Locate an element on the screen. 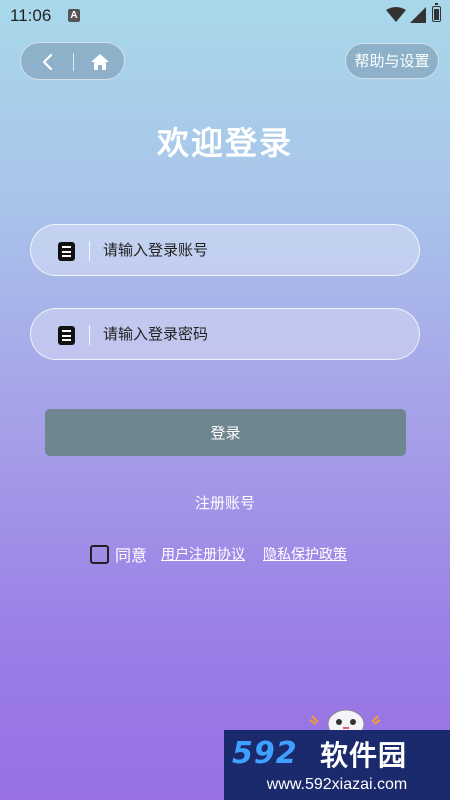 This screenshot has width=450, height=800. watermark-url: www.592xiazai.com is located at coordinates (337, 784).